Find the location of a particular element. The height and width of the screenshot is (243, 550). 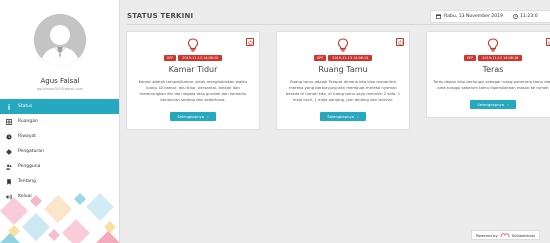

current-time: 11:23:0 is located at coordinates (529, 16).